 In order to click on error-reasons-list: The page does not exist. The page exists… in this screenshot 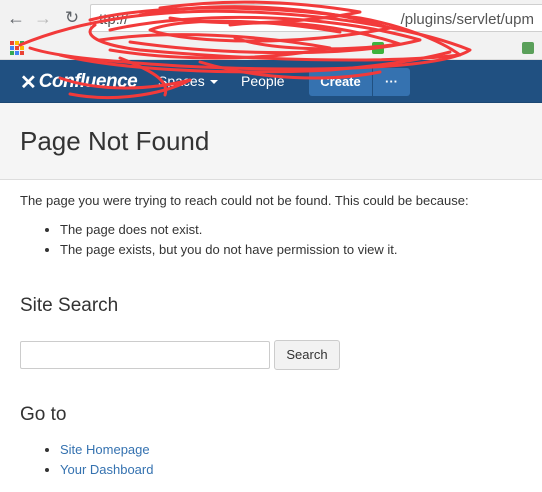, I will do `click(228, 243)`.